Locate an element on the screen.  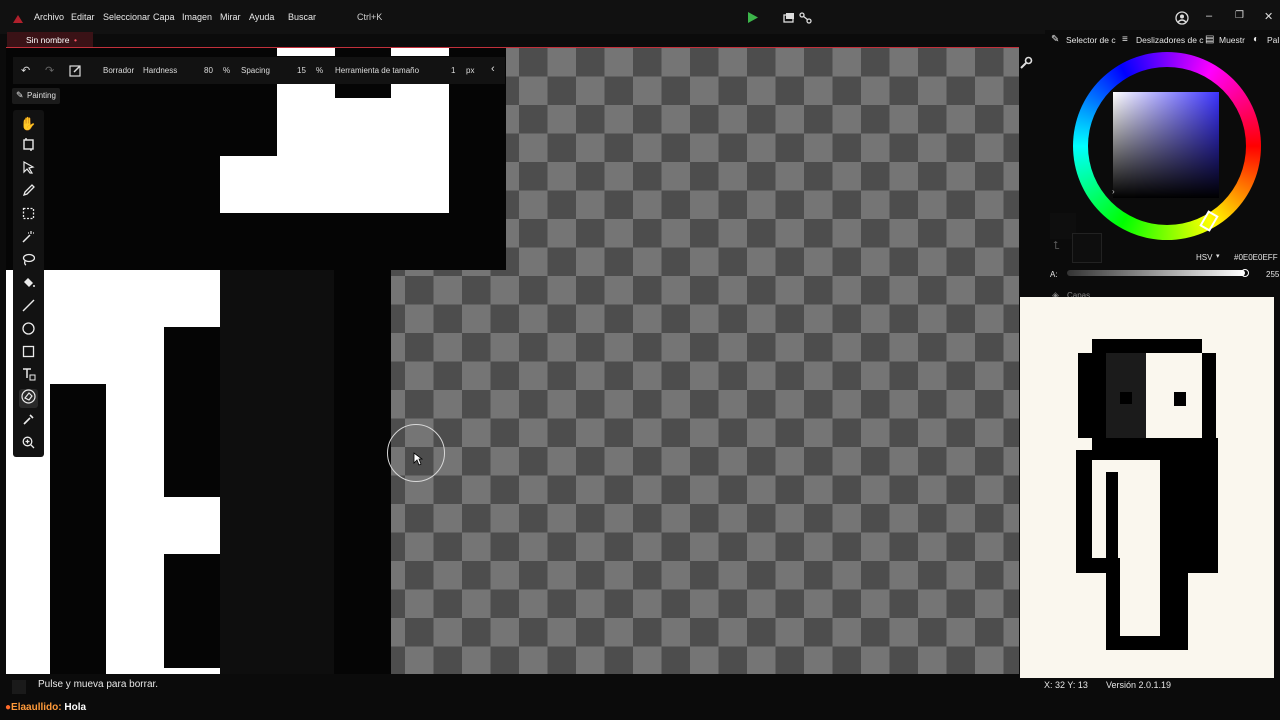
alpha-slider is located at coordinates (1156, 273).